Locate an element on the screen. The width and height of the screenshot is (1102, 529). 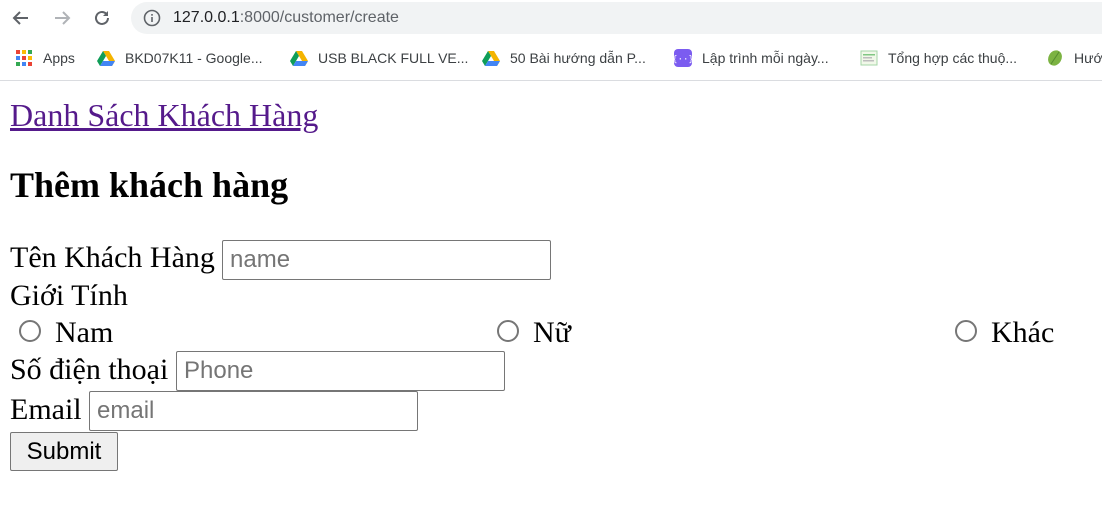
forward-arrow-icon is located at coordinates (63, 18).